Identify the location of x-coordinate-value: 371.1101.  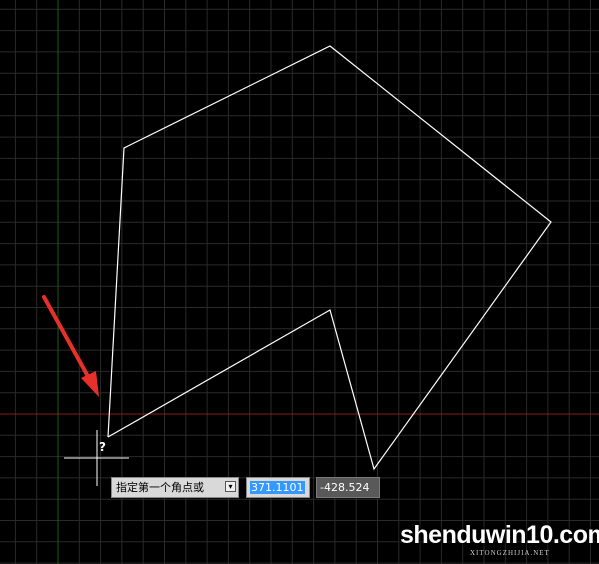
(277, 487).